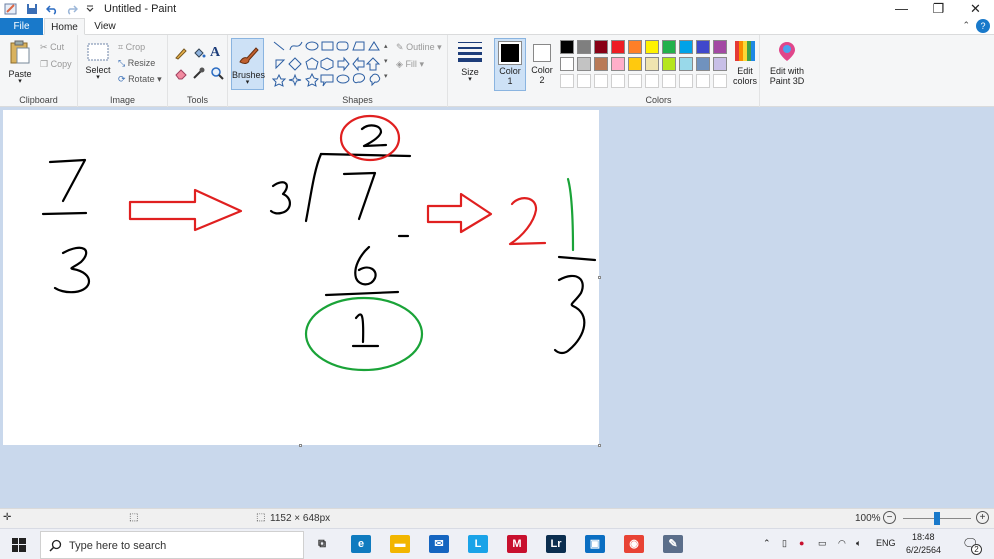 This screenshot has height=559, width=994. What do you see at coordinates (842, 543) in the screenshot?
I see `tray-network-icon: ◠` at bounding box center [842, 543].